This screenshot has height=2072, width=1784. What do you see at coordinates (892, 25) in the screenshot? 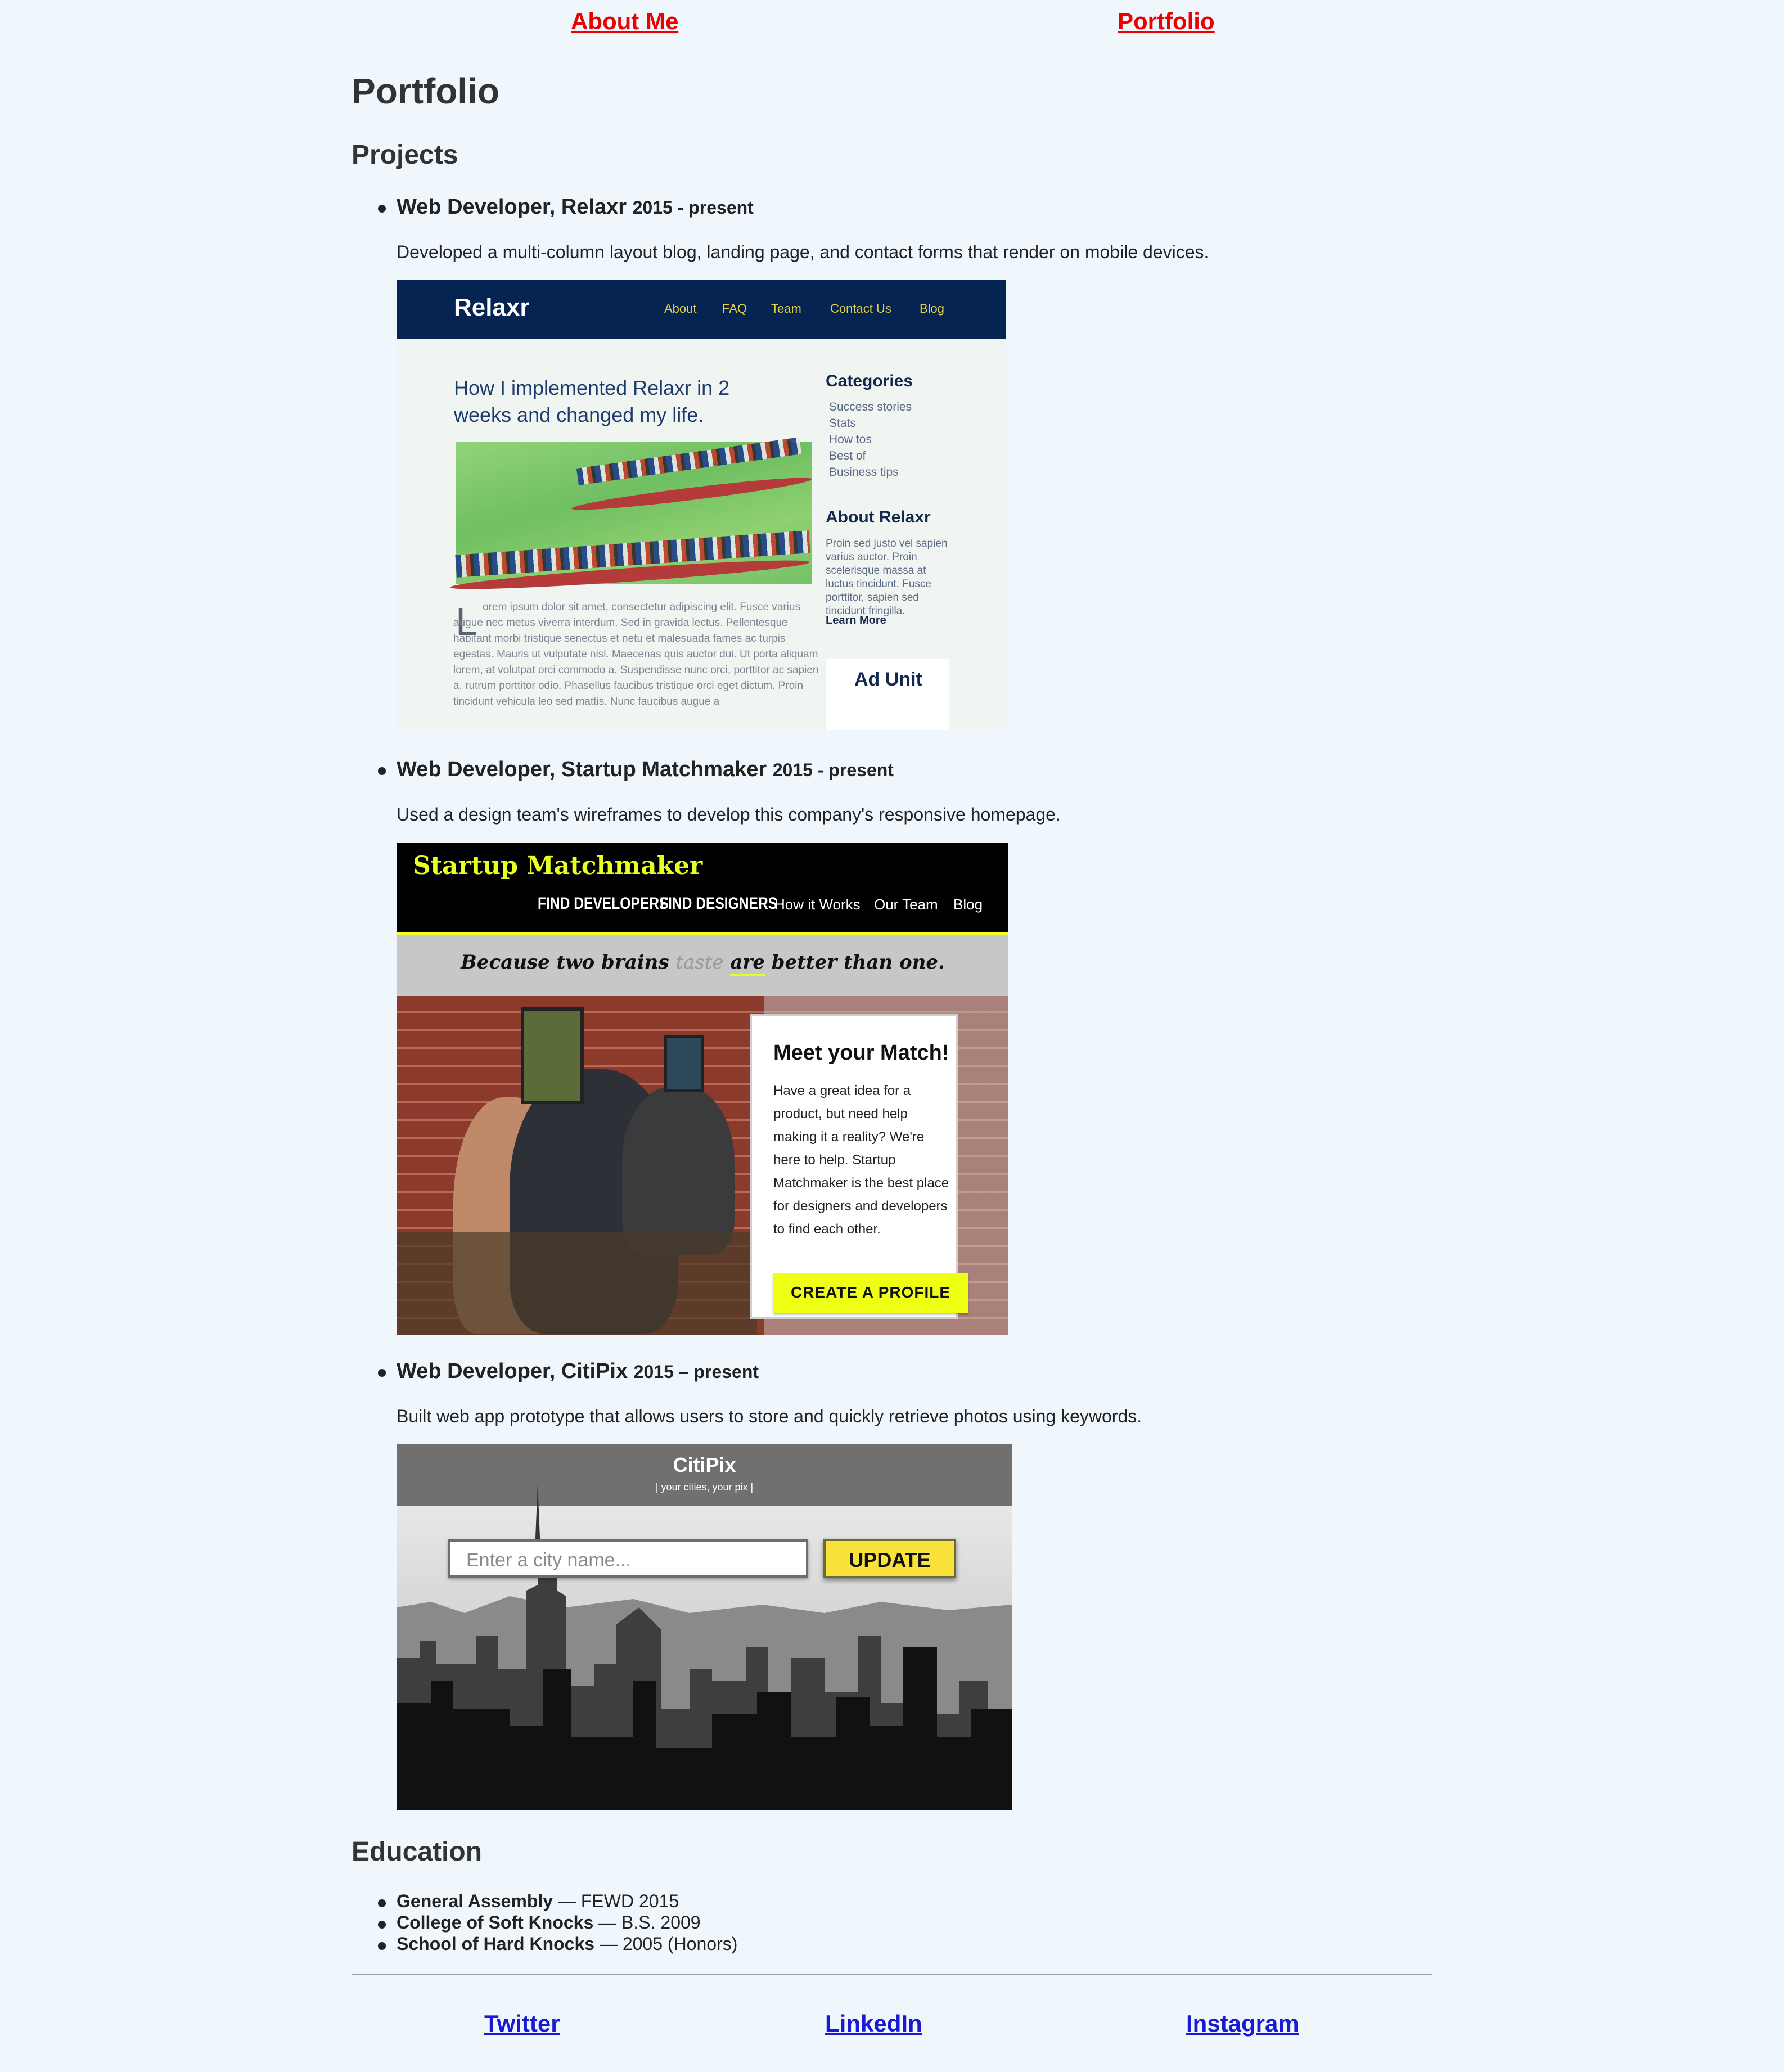
I see `top-nav: About Me Portfolio` at bounding box center [892, 25].